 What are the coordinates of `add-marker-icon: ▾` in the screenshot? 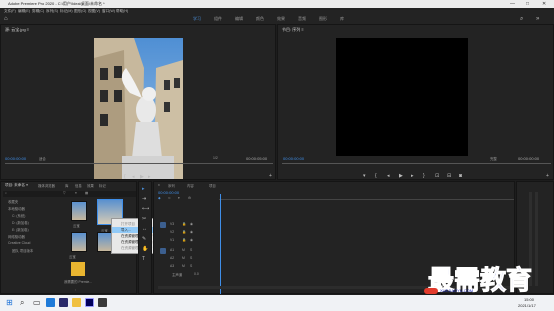 It's located at (179, 198).